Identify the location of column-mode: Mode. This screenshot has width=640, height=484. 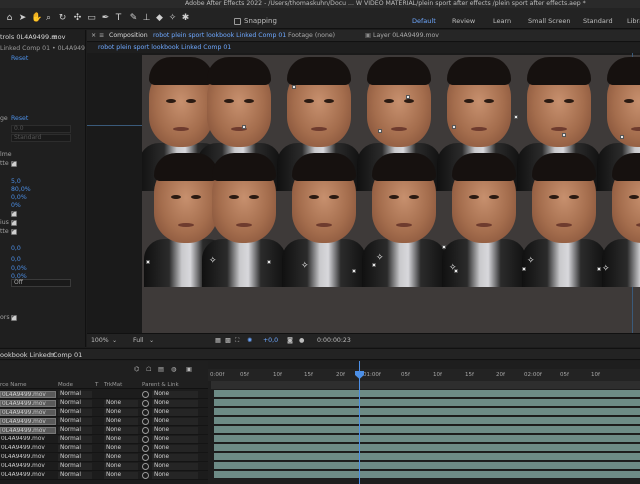
(65, 385).